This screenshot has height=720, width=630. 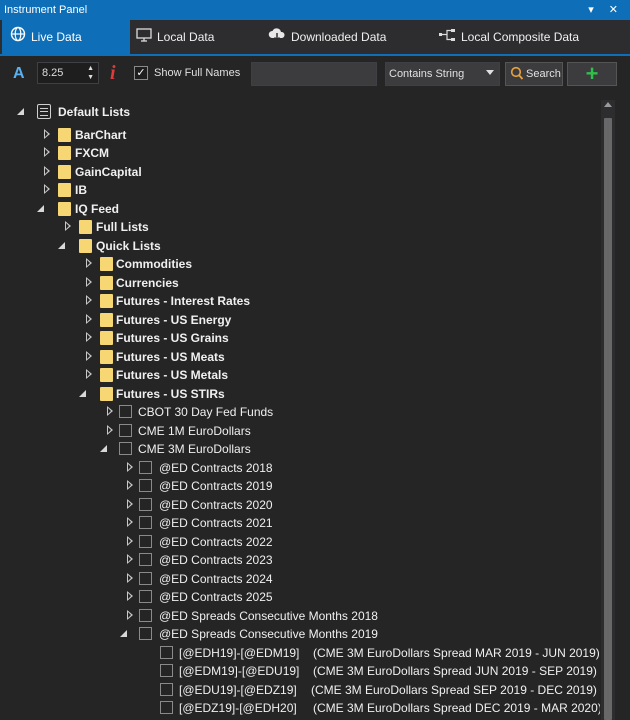 I want to click on tree-node-default-lists: Default Lists, so click(x=290, y=112).